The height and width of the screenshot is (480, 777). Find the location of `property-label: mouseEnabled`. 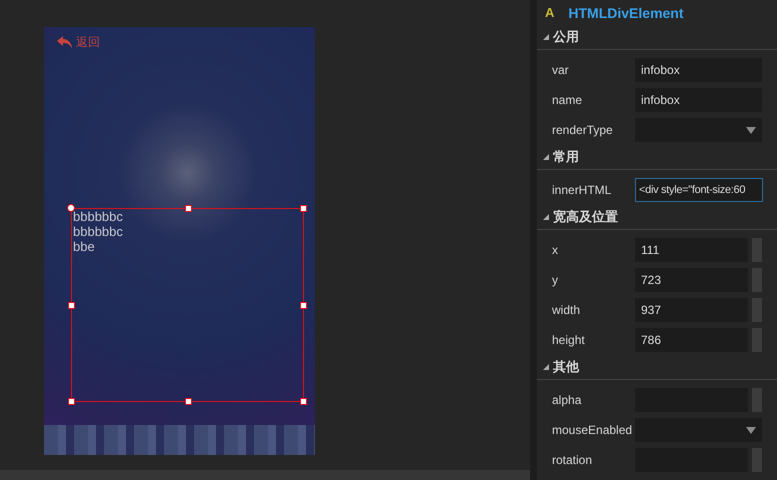

property-label: mouseEnabled is located at coordinates (592, 430).